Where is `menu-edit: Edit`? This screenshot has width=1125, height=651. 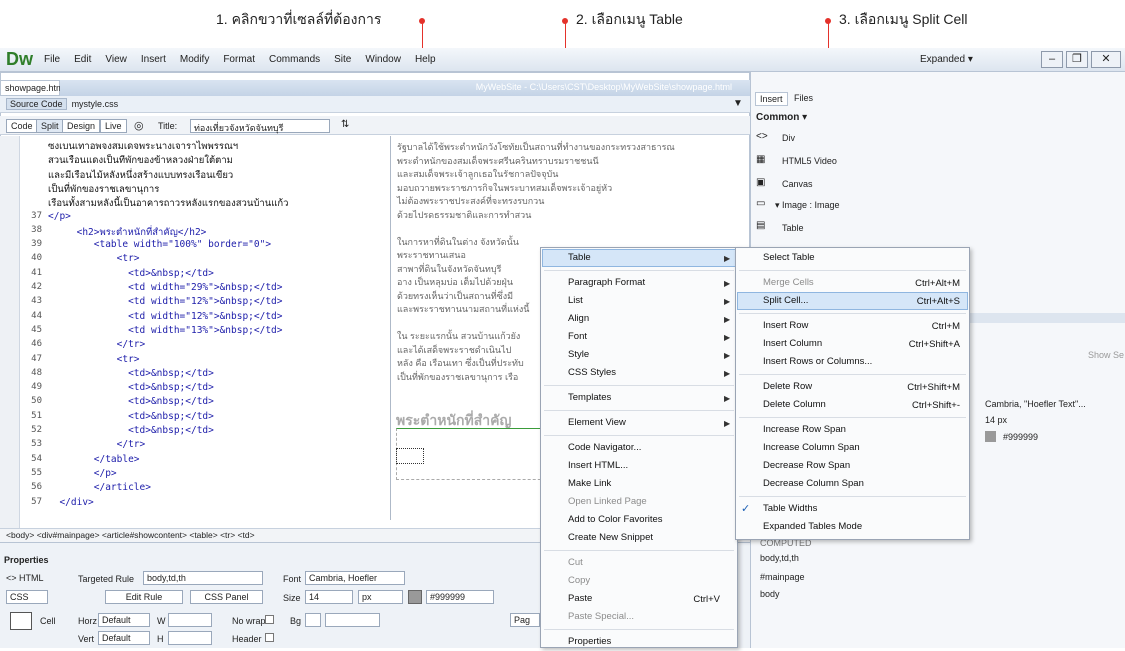
menu-edit: Edit is located at coordinates (82, 59).